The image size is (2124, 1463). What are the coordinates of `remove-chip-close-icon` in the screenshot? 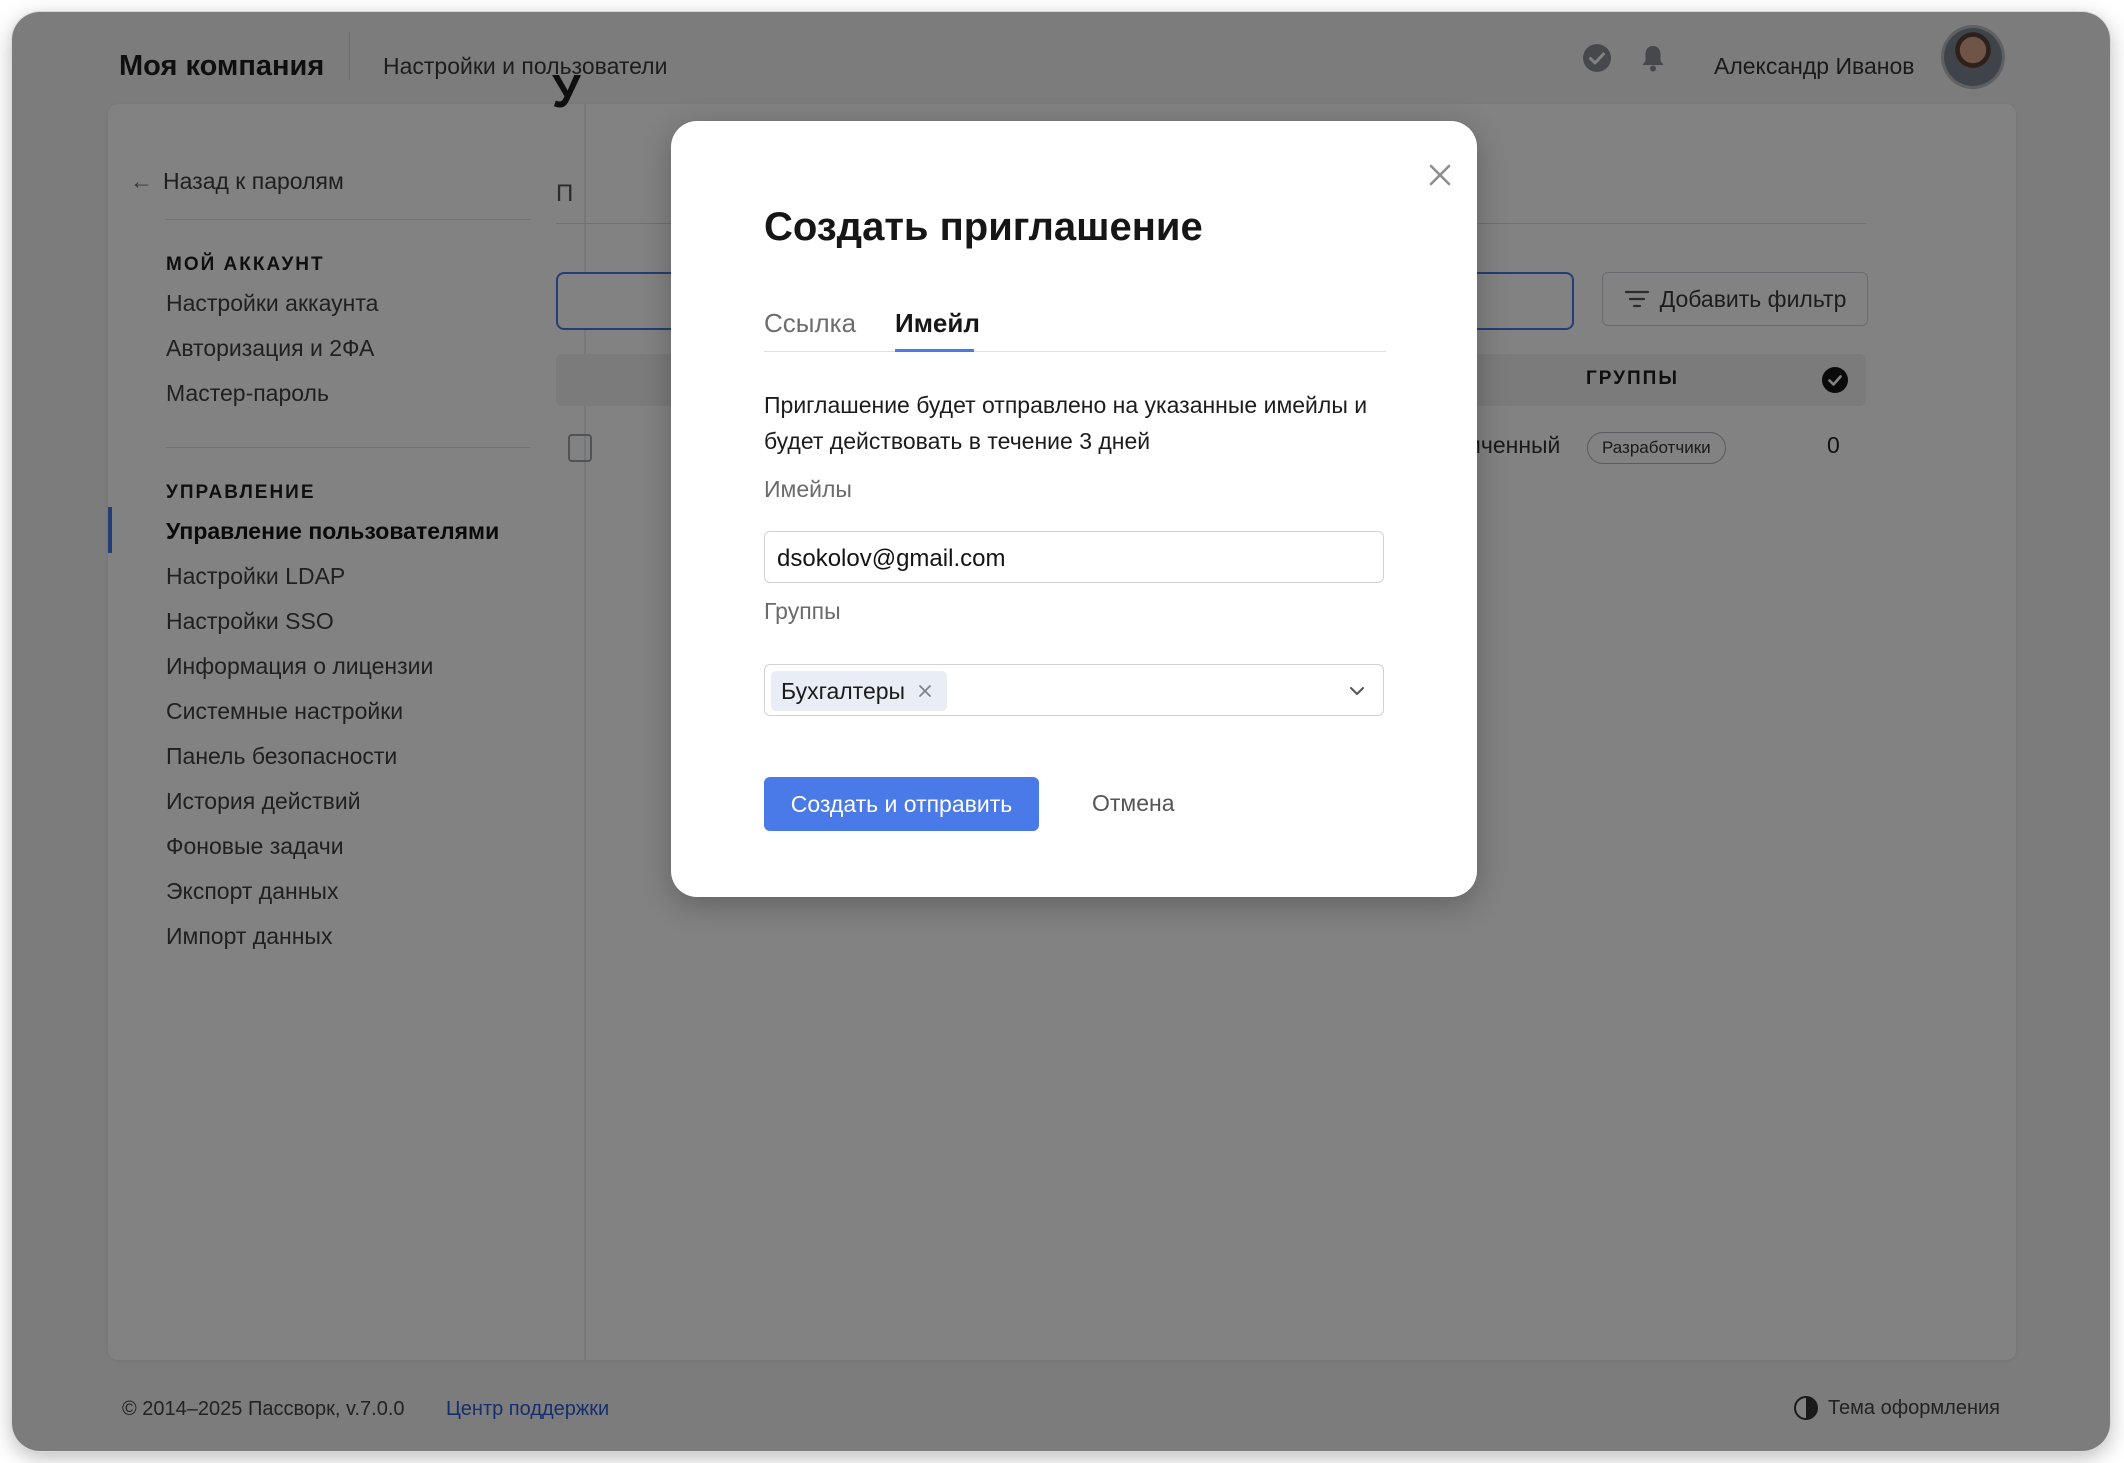 It's located at (925, 691).